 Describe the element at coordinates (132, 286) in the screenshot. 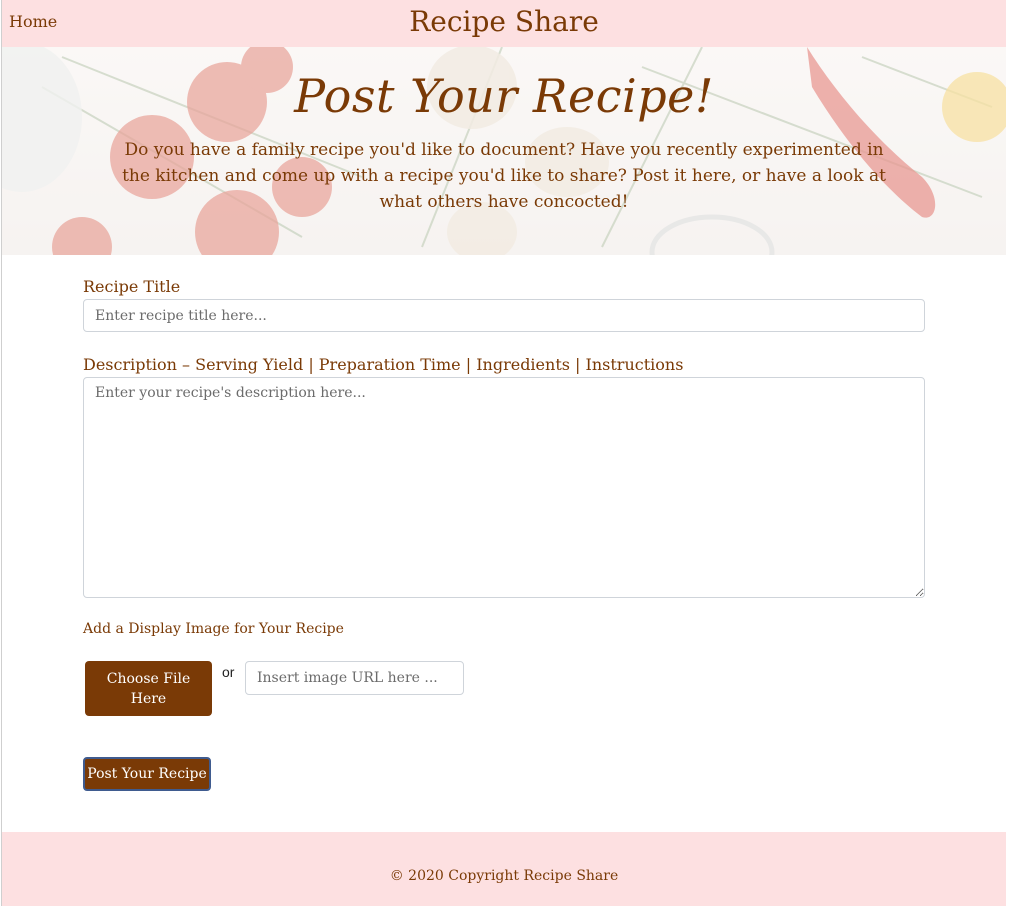

I see `recipe-title-label: Recipe Title` at that location.